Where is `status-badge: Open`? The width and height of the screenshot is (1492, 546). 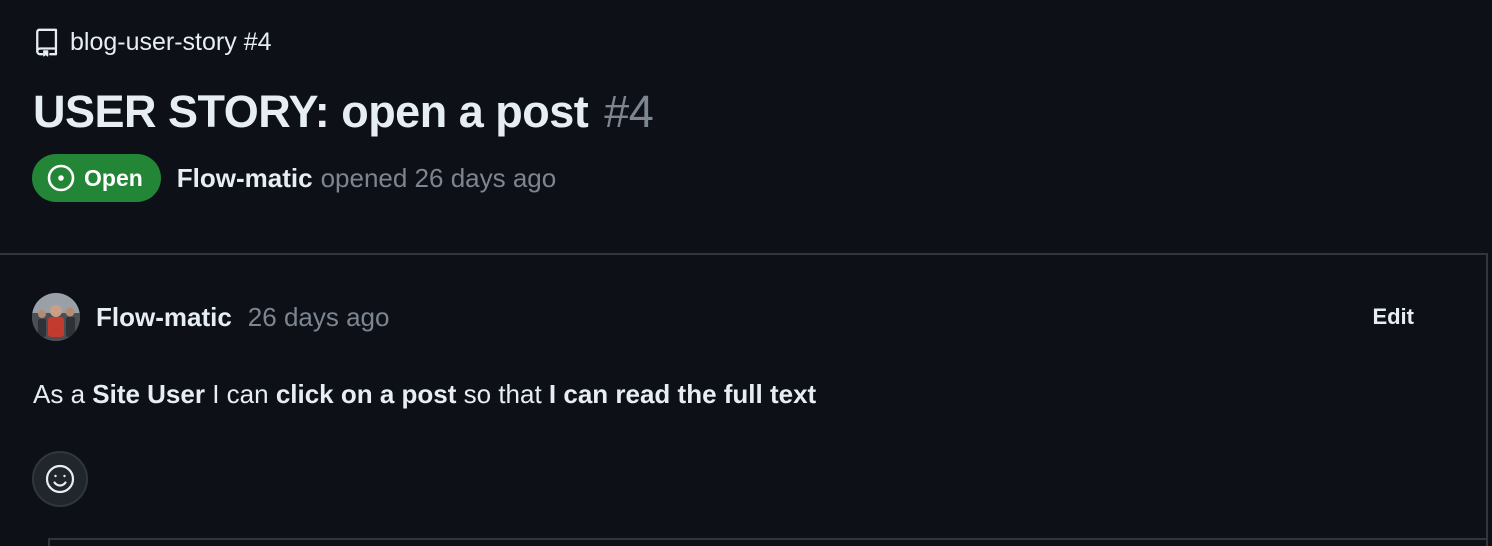
status-badge: Open is located at coordinates (96, 178).